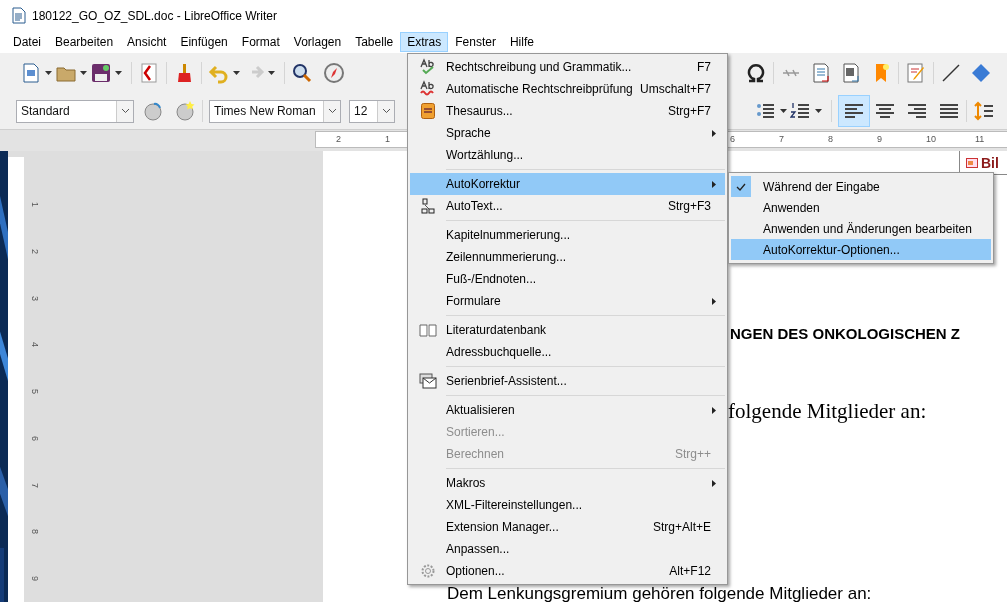 The height and width of the screenshot is (602, 1007). What do you see at coordinates (828, 411) in the screenshot?
I see `document-paragraph: folgende Mitglieder an:` at bounding box center [828, 411].